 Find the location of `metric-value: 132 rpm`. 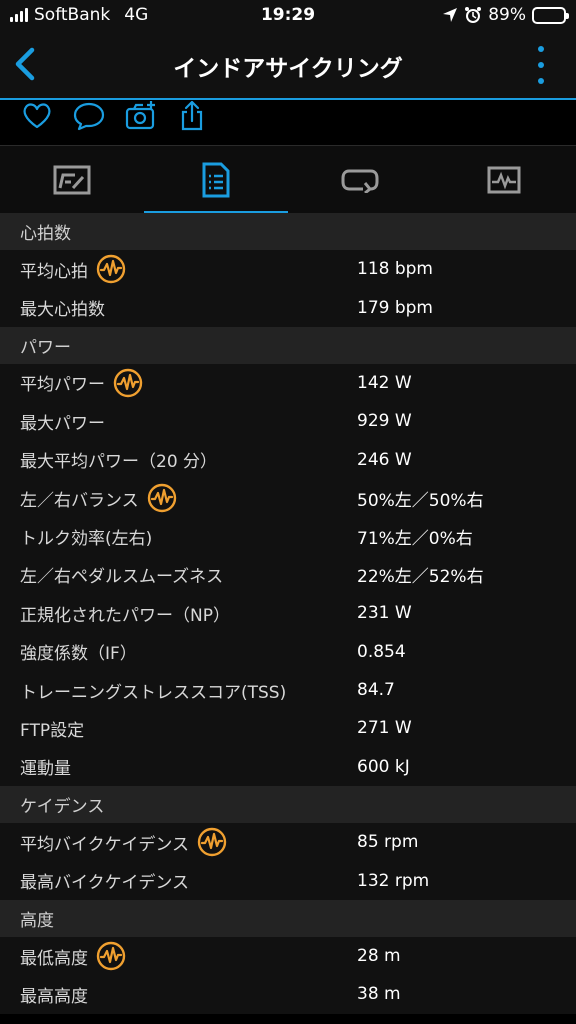

metric-value: 132 rpm is located at coordinates (393, 880).